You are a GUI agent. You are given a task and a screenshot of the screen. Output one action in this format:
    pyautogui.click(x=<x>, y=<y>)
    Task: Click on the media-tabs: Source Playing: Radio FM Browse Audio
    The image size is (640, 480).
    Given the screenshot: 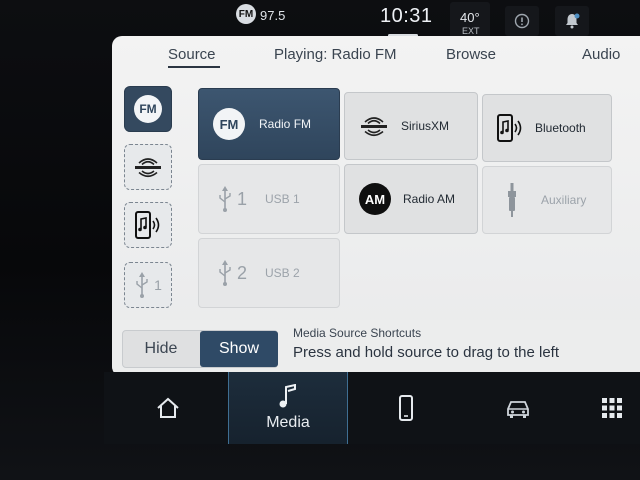 What is the action you would take?
    pyautogui.click(x=376, y=60)
    